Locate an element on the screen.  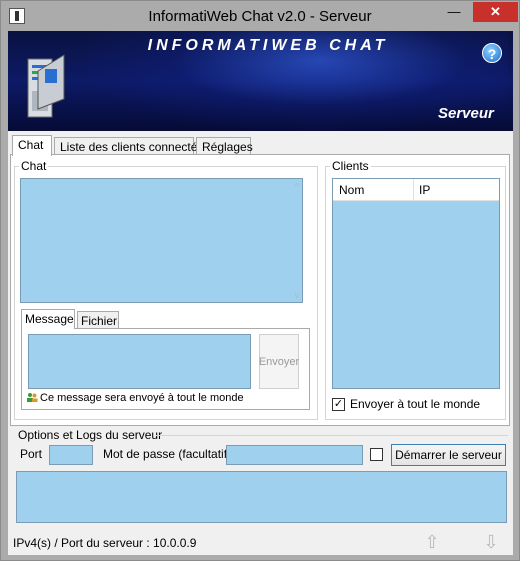
broadcast-checkbox-label: Envoyer à tout le monde is located at coordinates (415, 404).